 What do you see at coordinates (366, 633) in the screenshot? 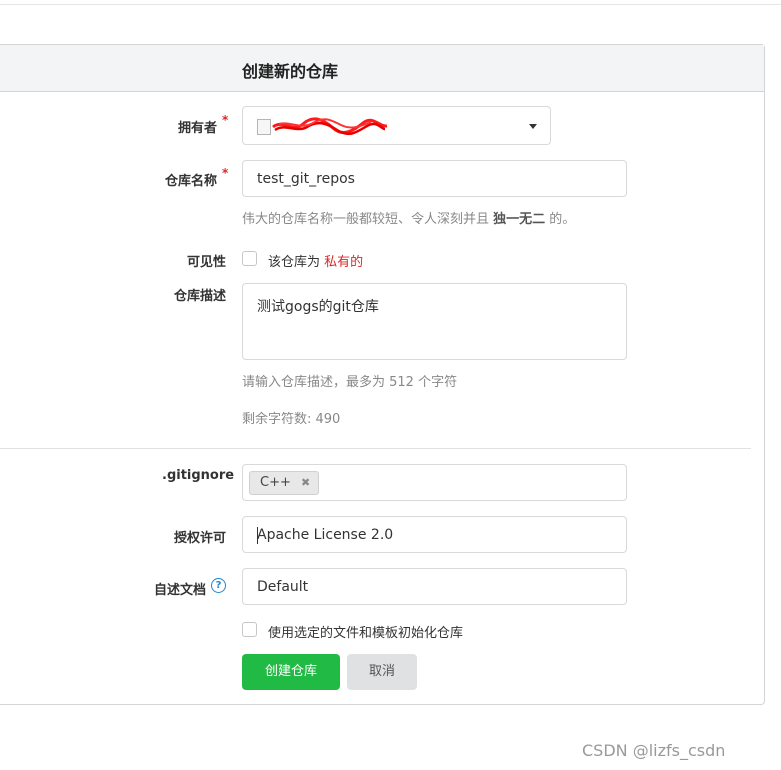
I see `auto-init-label: 使用选定的文件和模板初始化仓库` at bounding box center [366, 633].